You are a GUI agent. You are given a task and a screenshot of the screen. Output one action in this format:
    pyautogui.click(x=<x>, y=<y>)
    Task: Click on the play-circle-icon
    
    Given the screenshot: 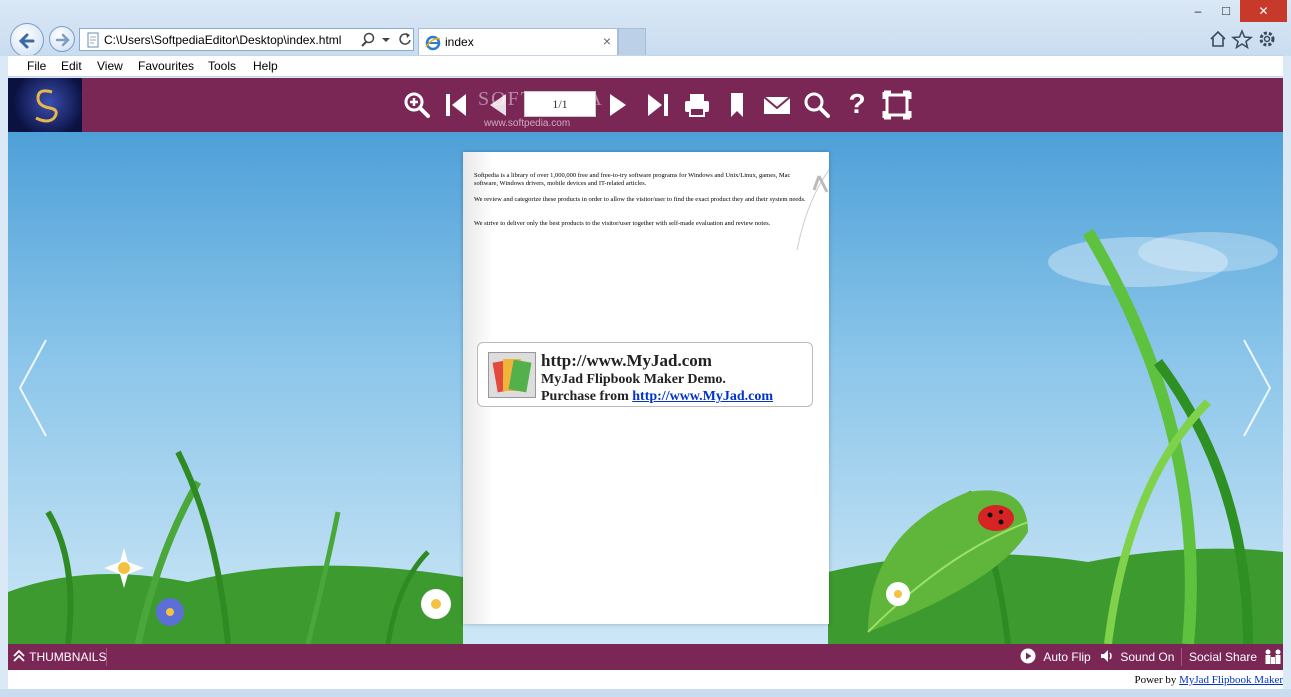 What is the action you would take?
    pyautogui.click(x=1028, y=656)
    